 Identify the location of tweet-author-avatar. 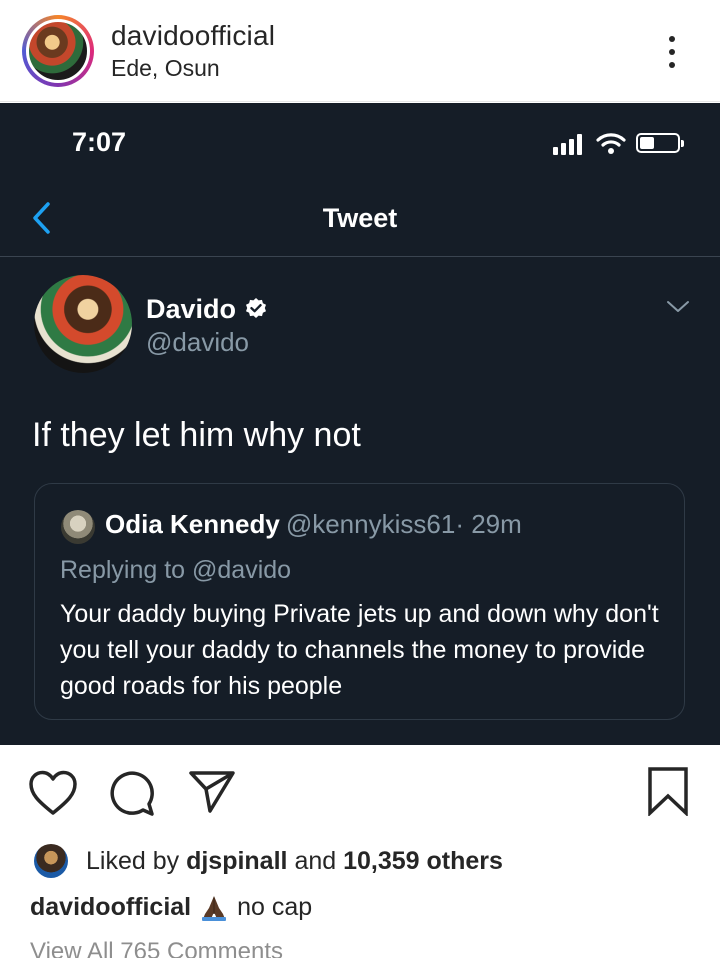
(83, 324).